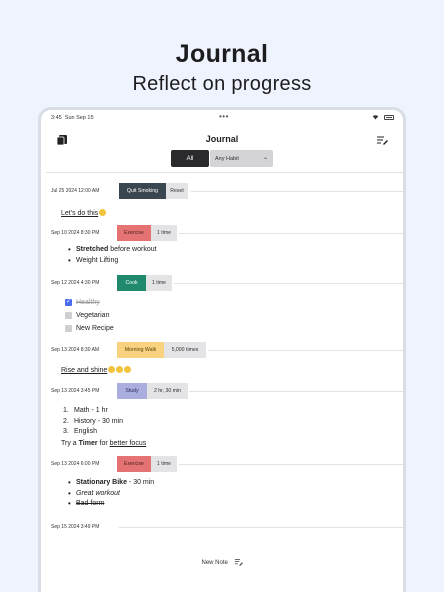  What do you see at coordinates (96, 370) in the screenshot?
I see `entry-note: Rise and shine` at bounding box center [96, 370].